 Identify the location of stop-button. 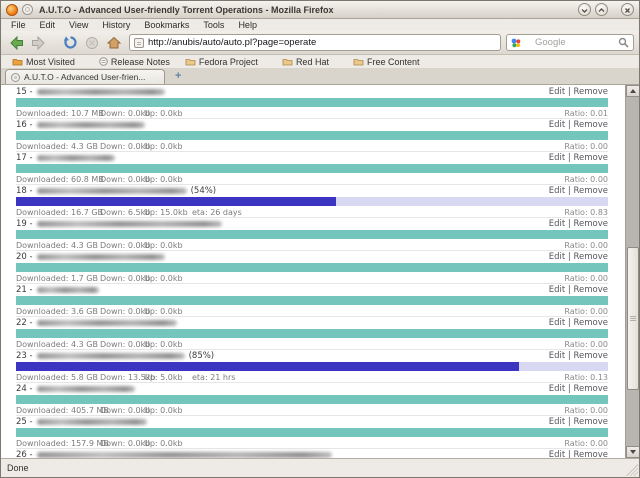
(92, 43).